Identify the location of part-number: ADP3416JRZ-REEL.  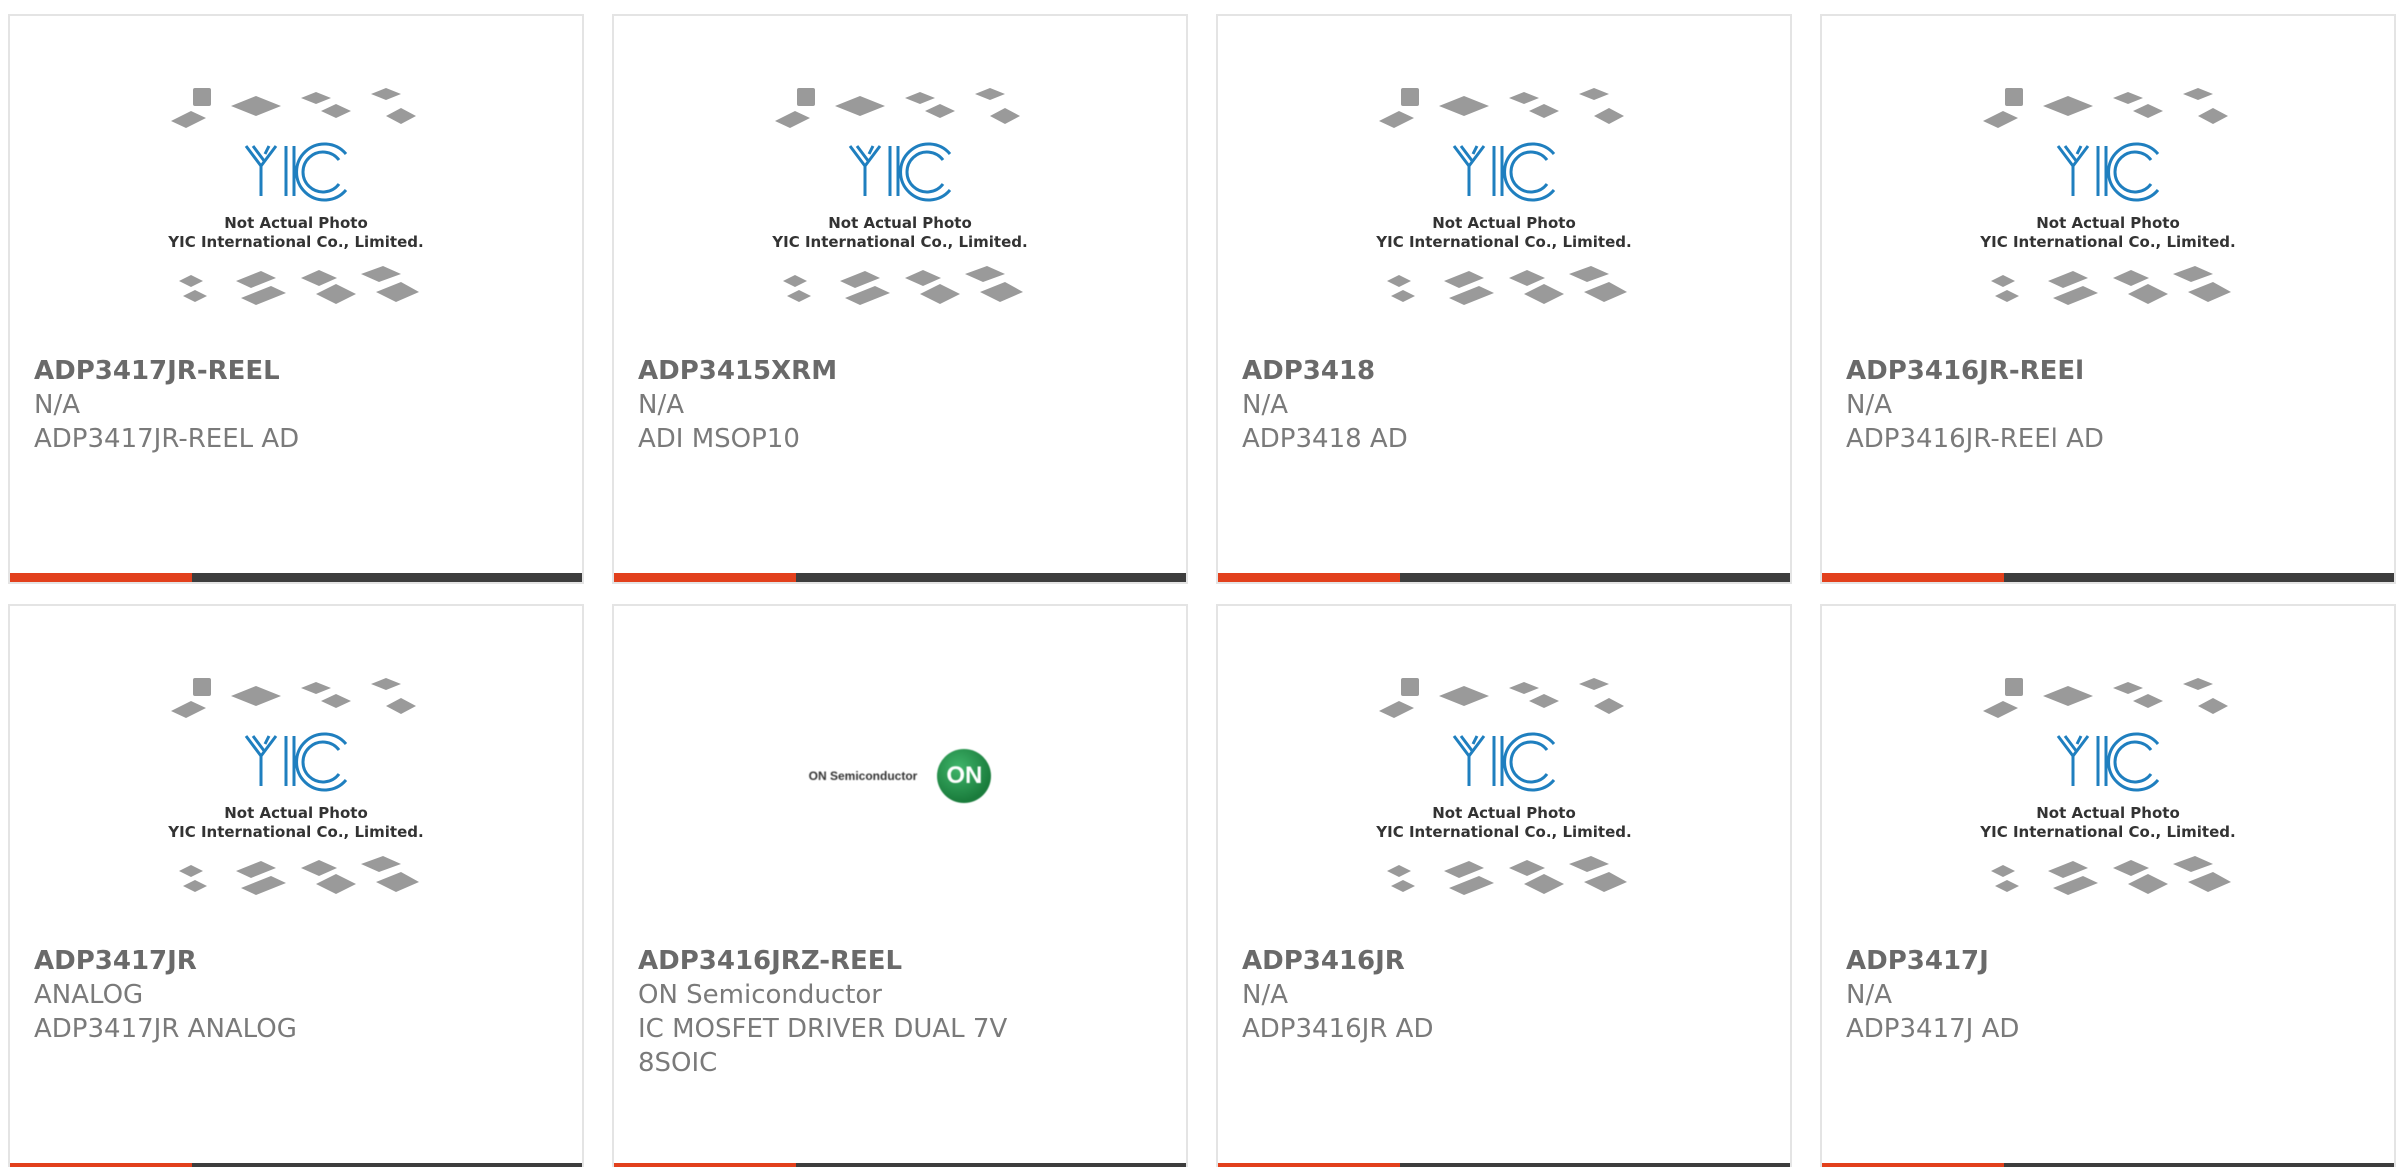
(900, 961).